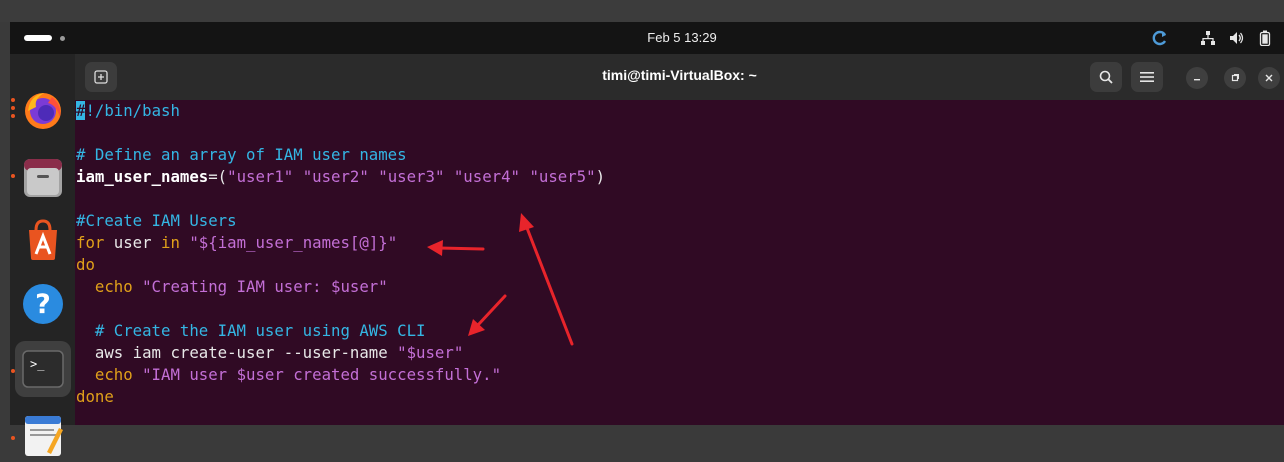  What do you see at coordinates (260, 330) in the screenshot?
I see `code-line: # Create the IAM user using AWS CLI` at bounding box center [260, 330].